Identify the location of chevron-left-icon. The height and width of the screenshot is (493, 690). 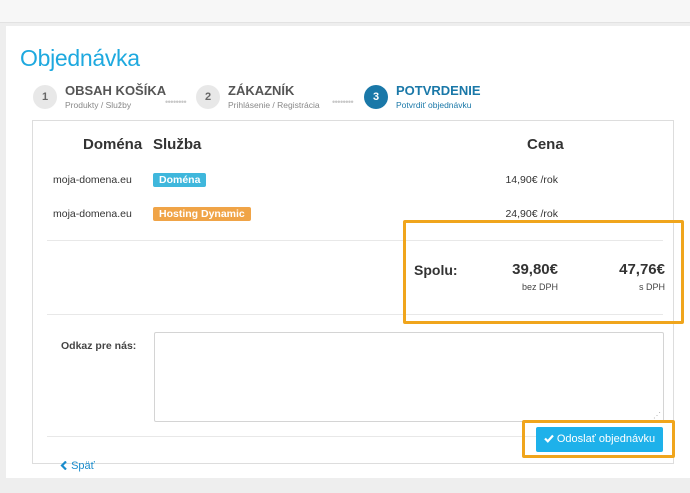
(65, 466).